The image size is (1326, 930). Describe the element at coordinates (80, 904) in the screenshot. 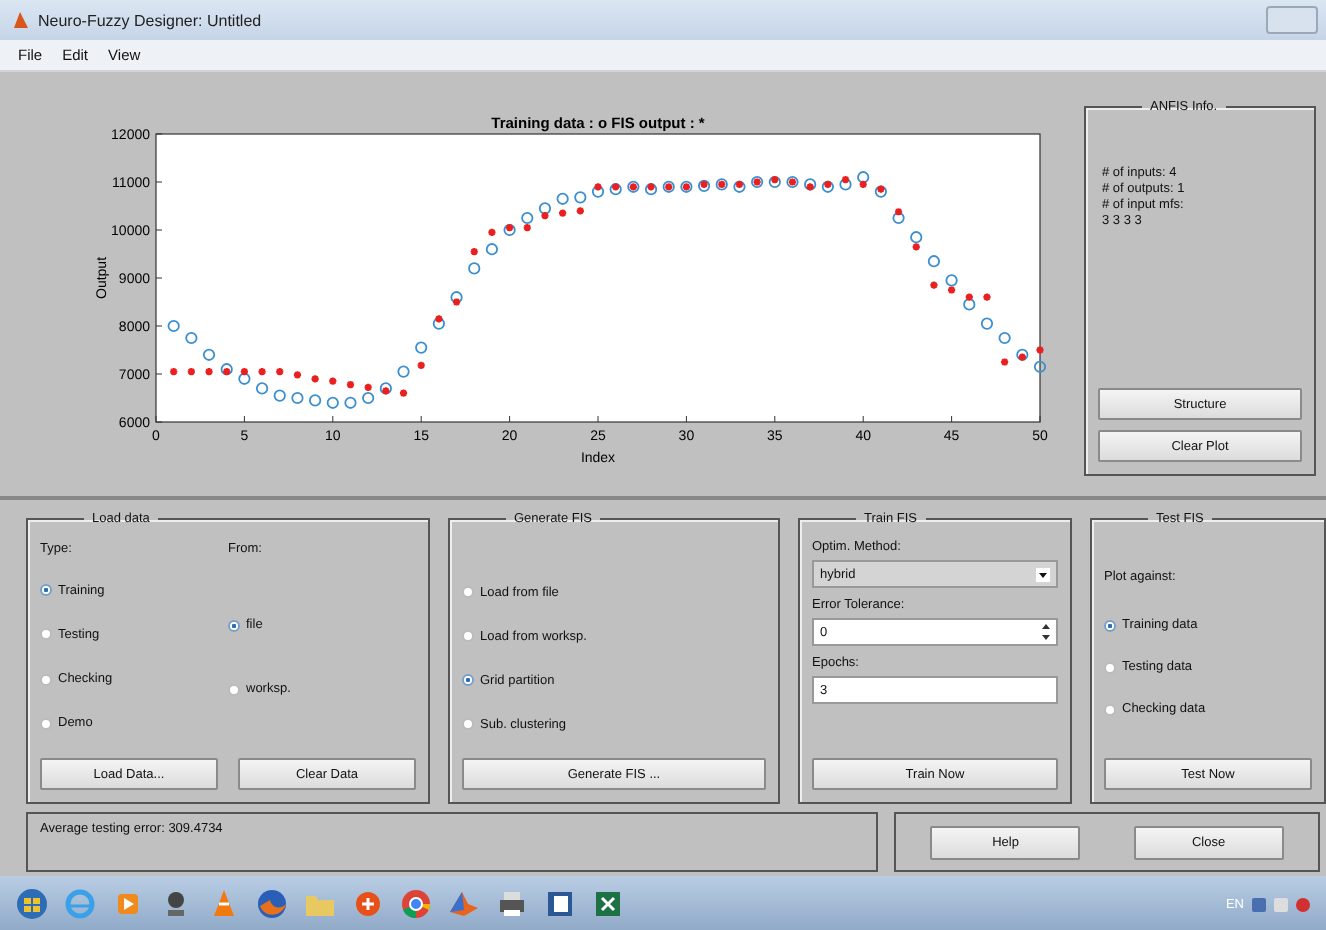

I see `browser-icon` at that location.